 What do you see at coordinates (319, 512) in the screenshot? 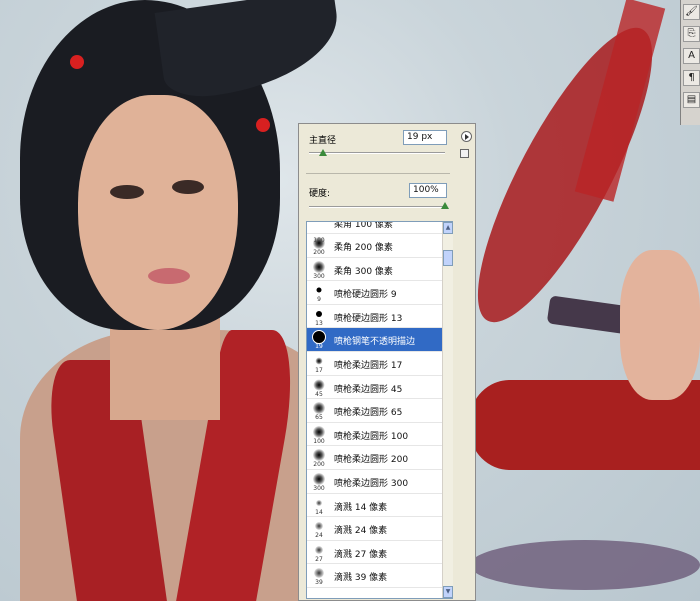
I see `brush-size-number: 14` at bounding box center [319, 512].